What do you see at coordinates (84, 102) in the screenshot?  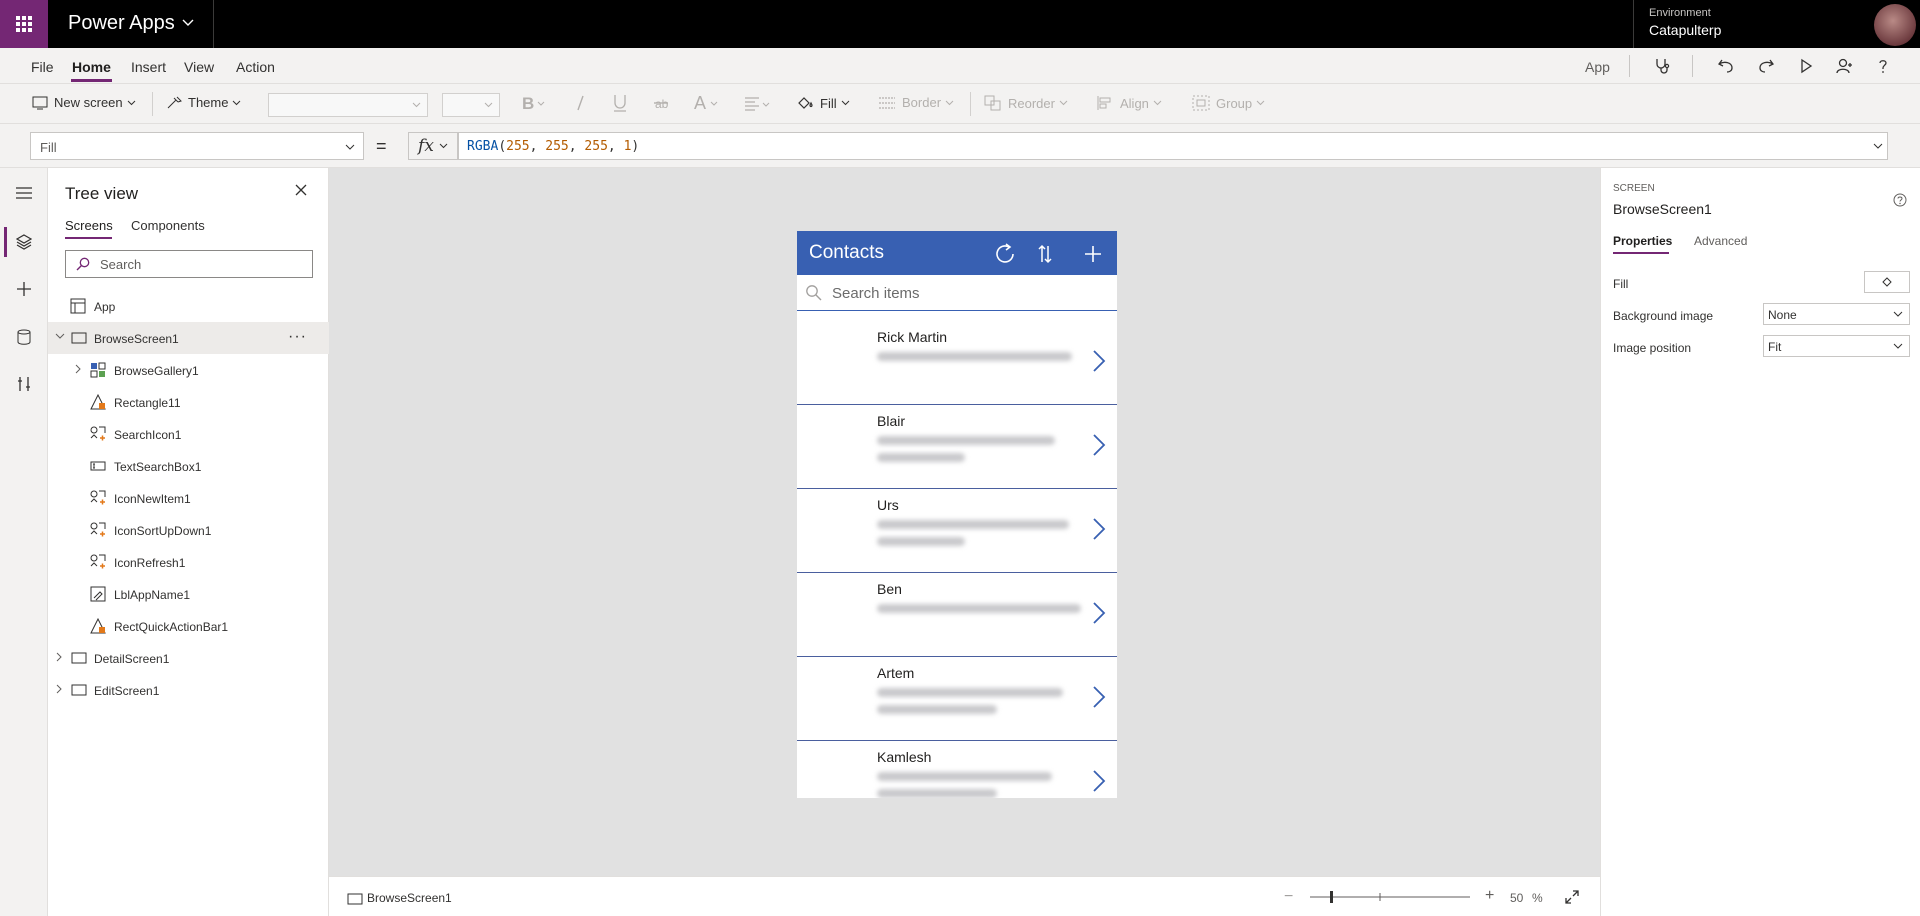 I see `new-screen-button: New screen` at bounding box center [84, 102].